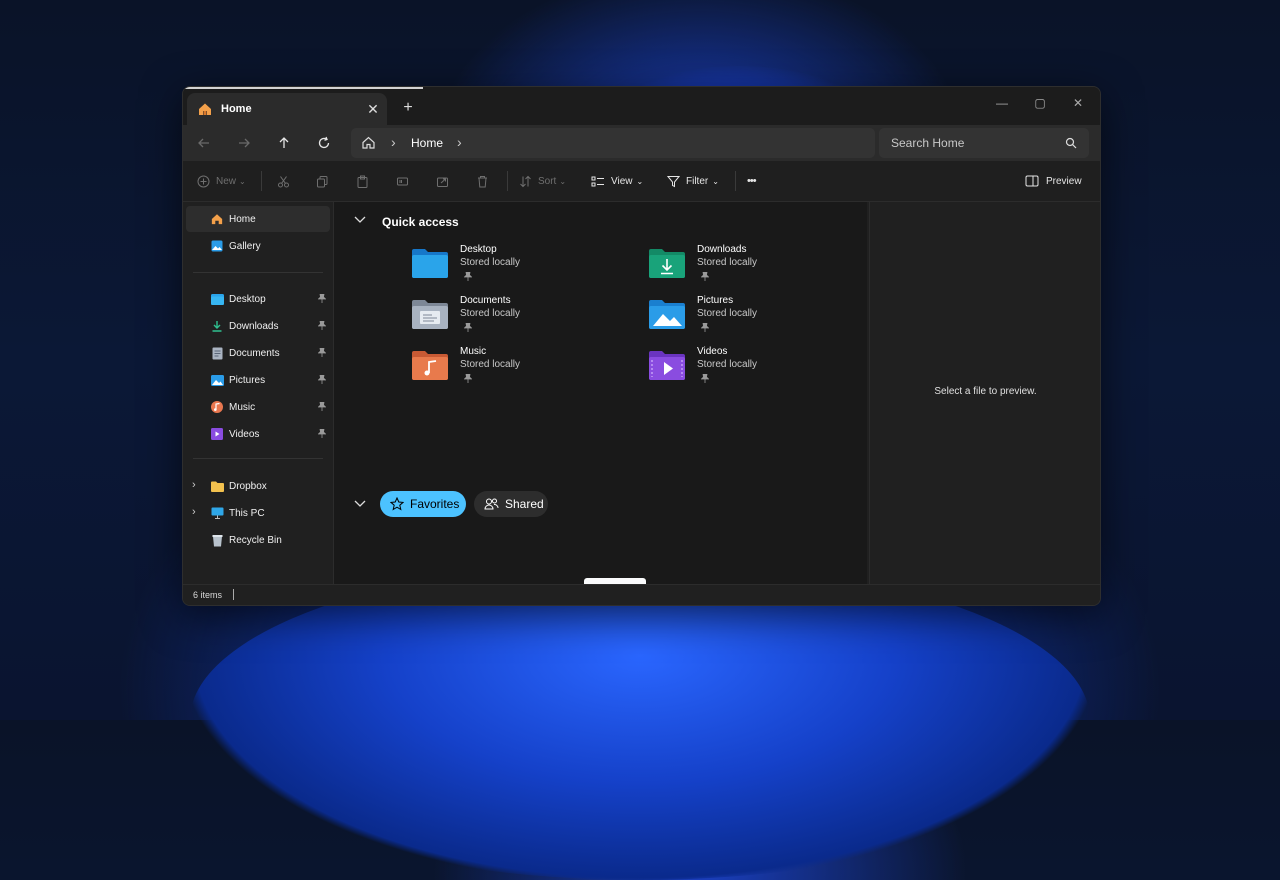 The image size is (1280, 880). What do you see at coordinates (423, 504) in the screenshot?
I see `favorites-tab: Favorites` at bounding box center [423, 504].